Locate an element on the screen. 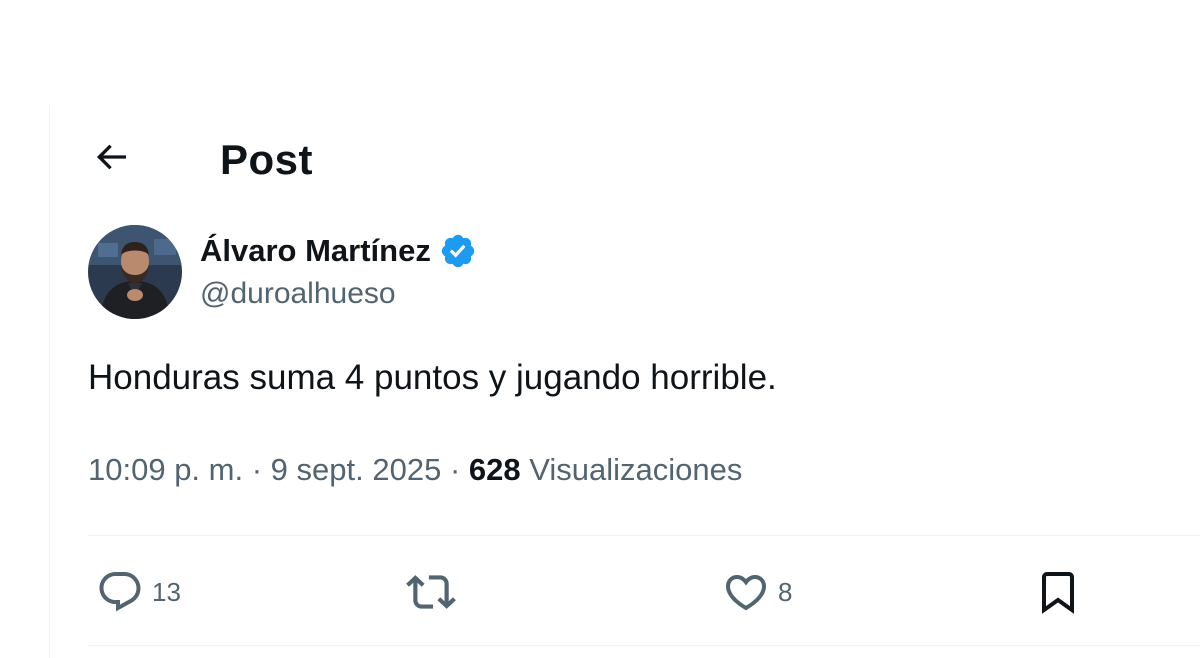  heart-icon is located at coordinates (746, 593).